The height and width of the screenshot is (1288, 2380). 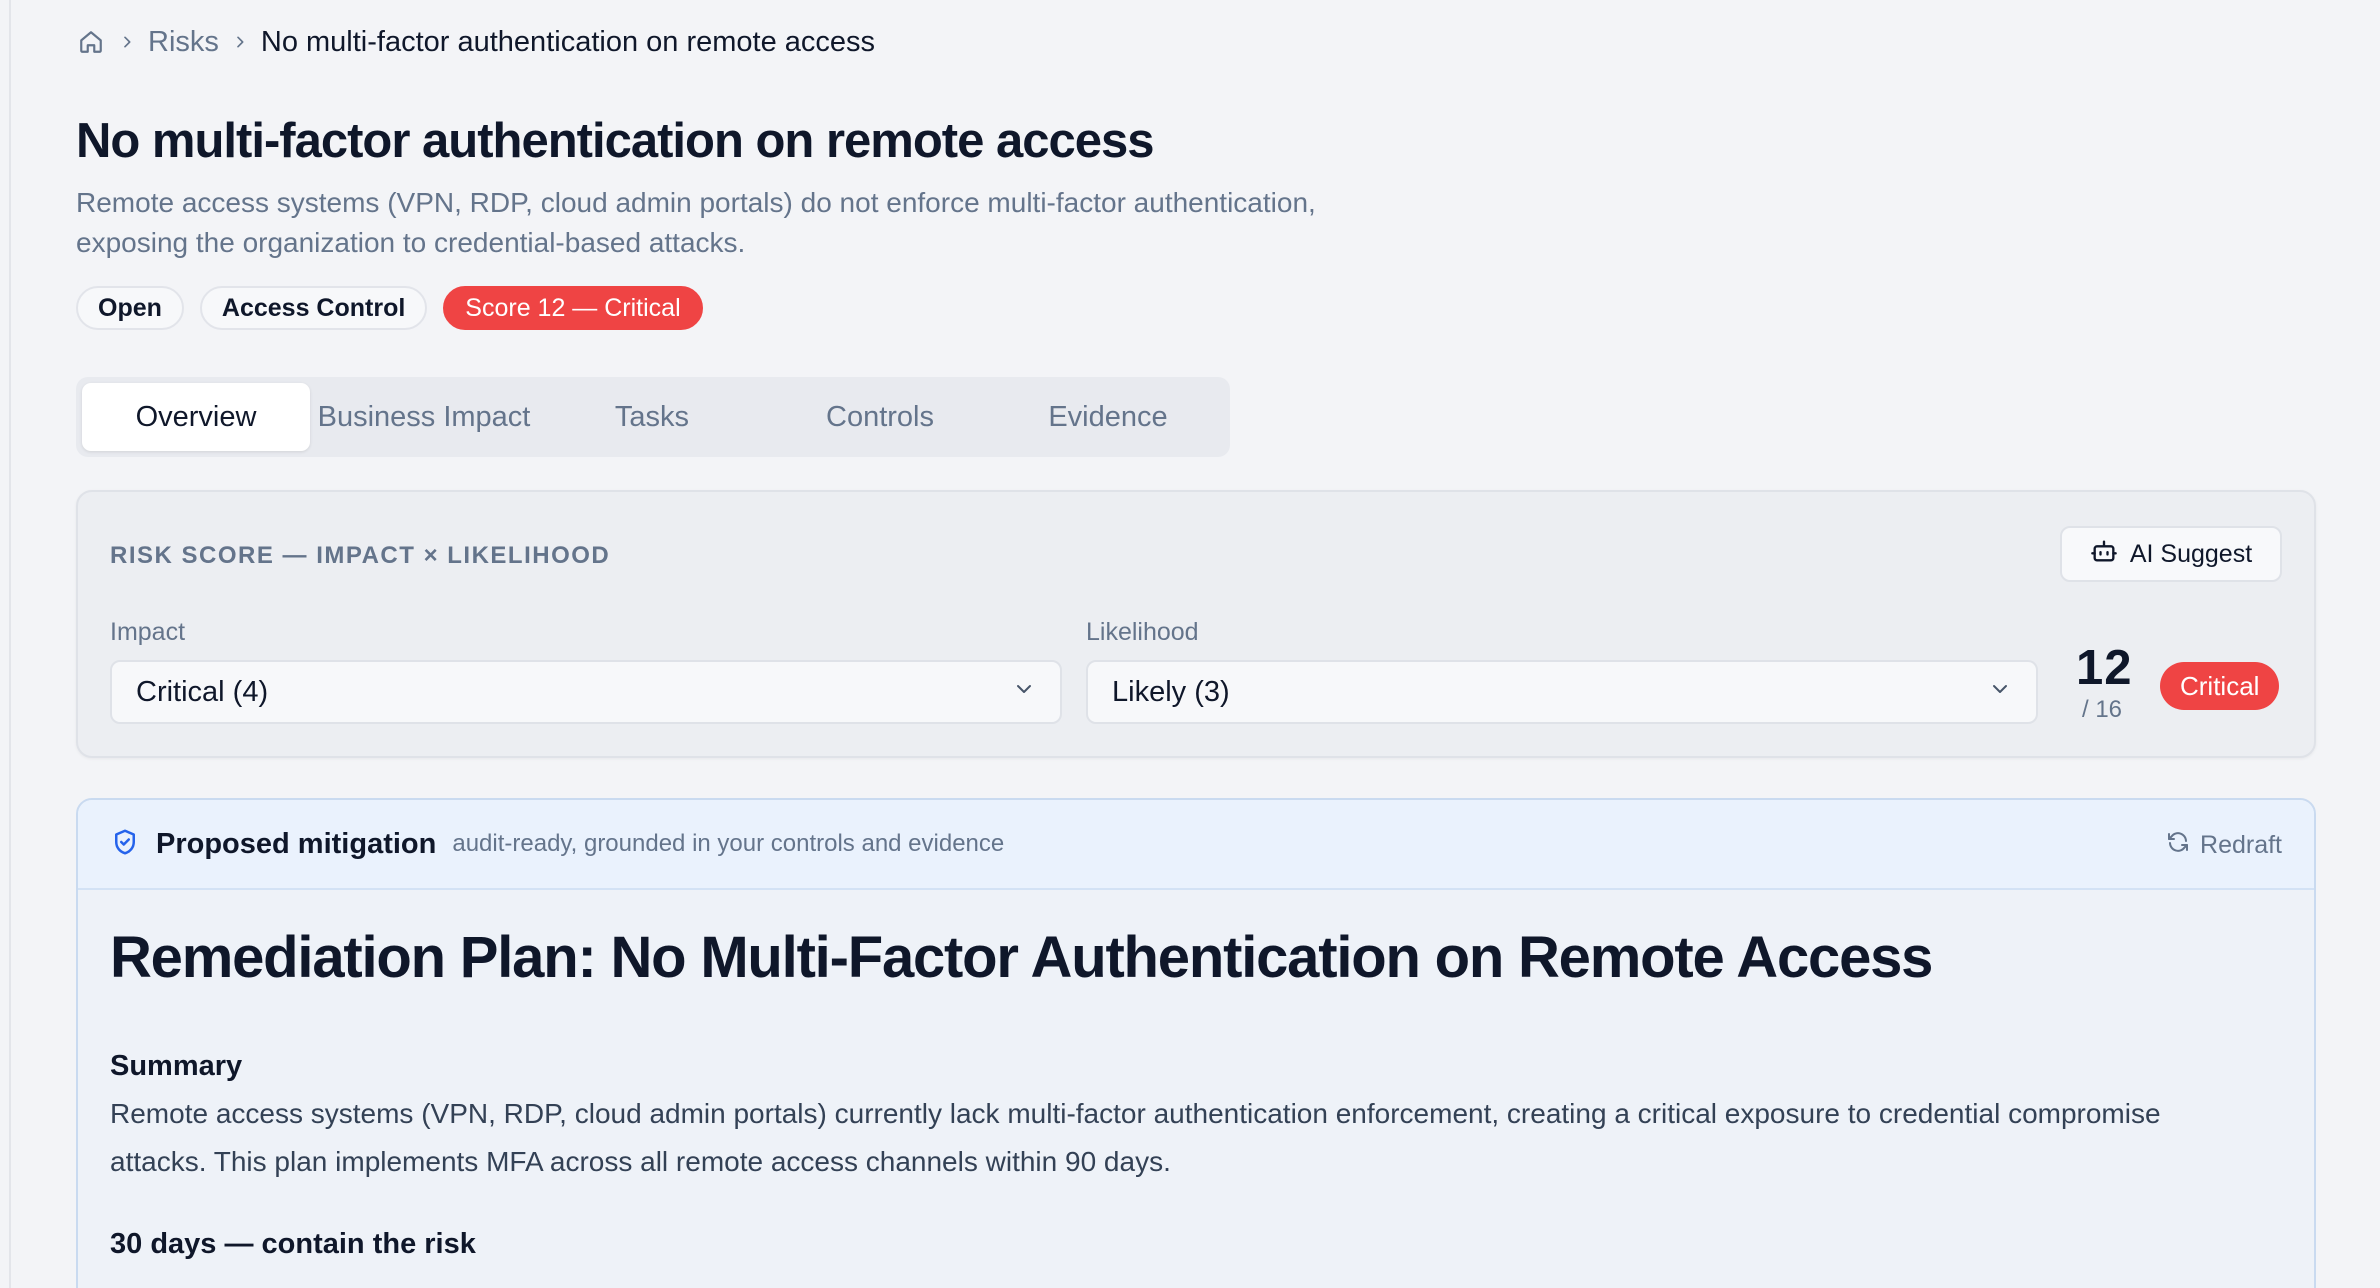 I want to click on tab-business-impact: Business Impact, so click(x=424, y=417).